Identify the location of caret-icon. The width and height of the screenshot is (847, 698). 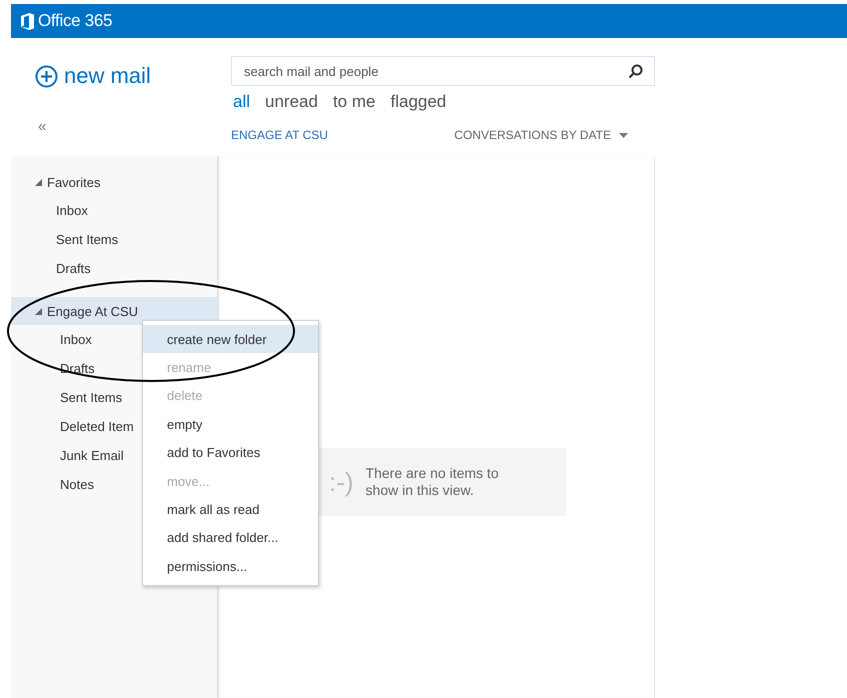
(623, 135).